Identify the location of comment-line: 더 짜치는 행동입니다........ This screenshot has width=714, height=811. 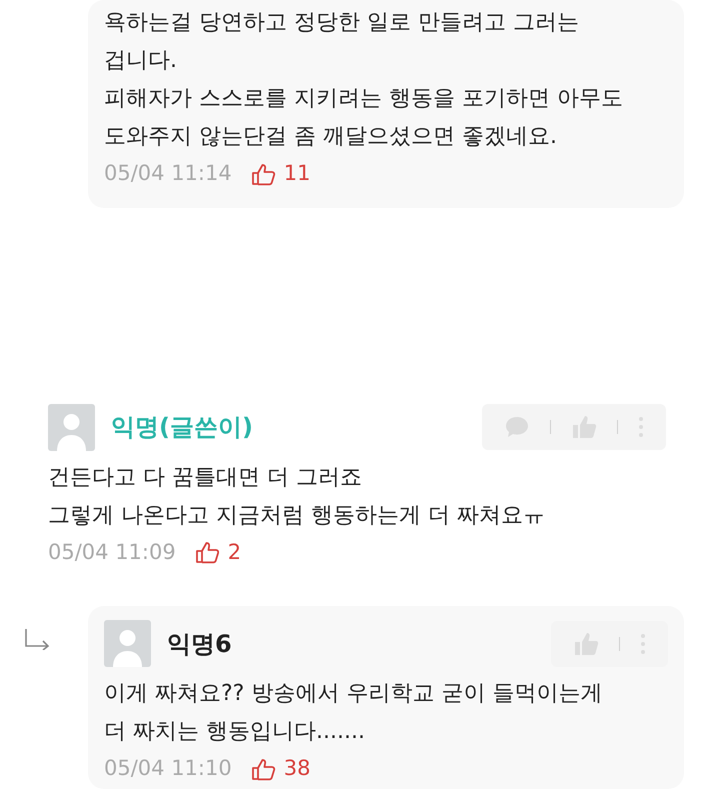
(235, 732).